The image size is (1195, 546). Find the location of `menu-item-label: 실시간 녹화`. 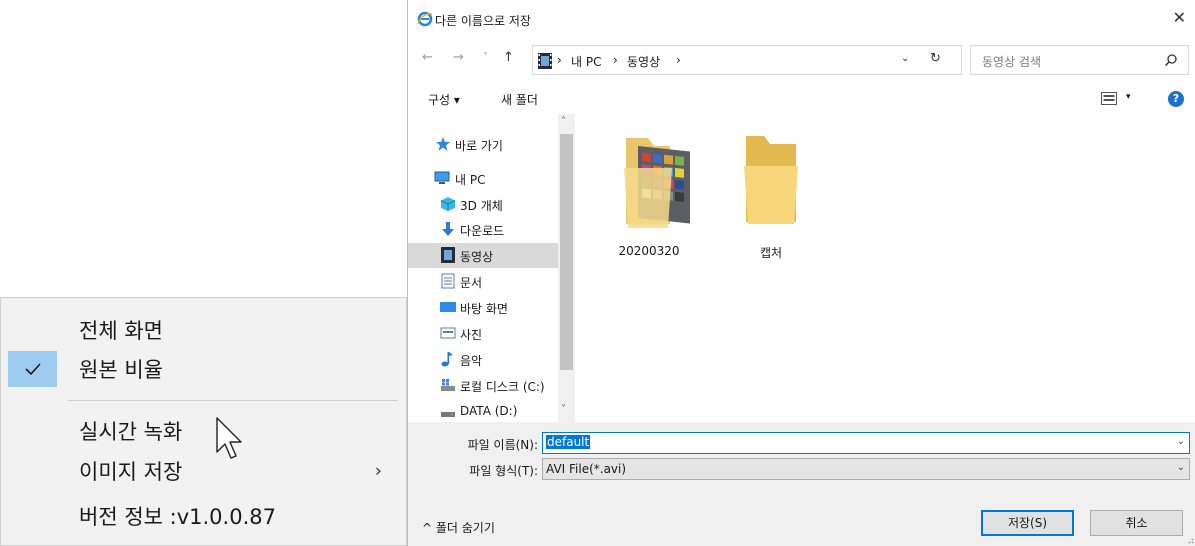

menu-item-label: 실시간 녹화 is located at coordinates (131, 432).